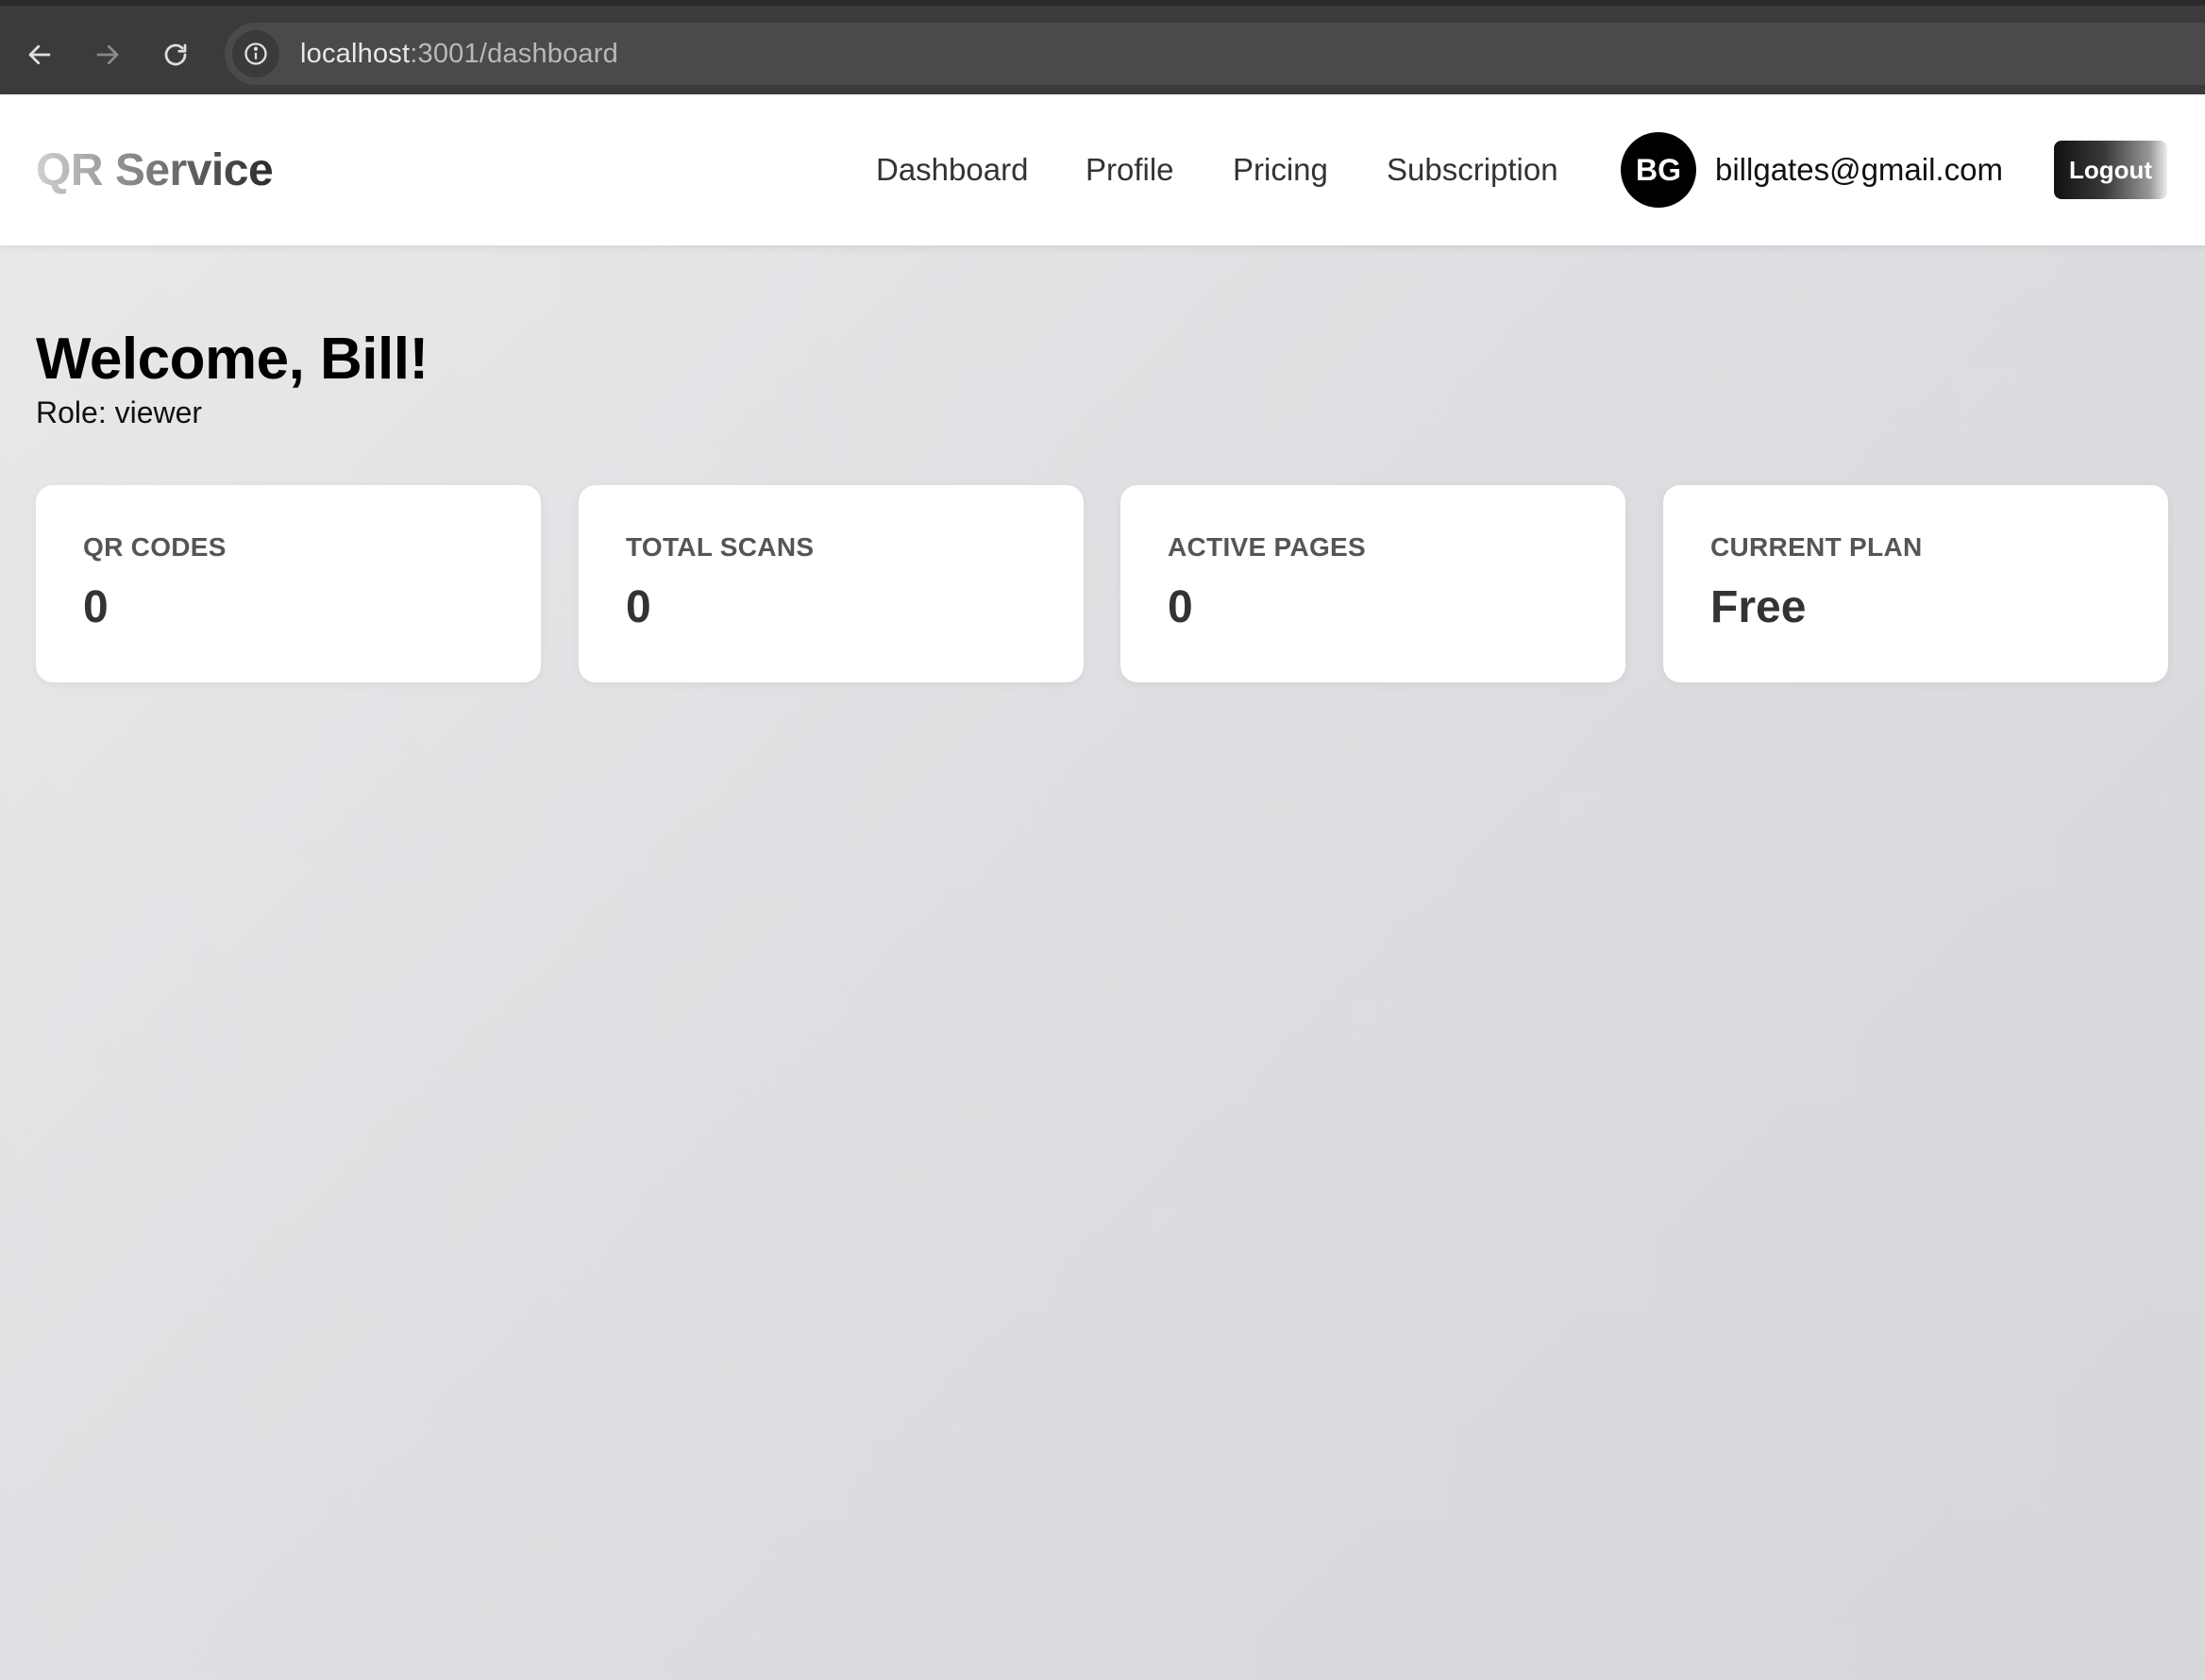 Image resolution: width=2205 pixels, height=1680 pixels. What do you see at coordinates (1130, 170) in the screenshot?
I see `nav-profile: Profile` at bounding box center [1130, 170].